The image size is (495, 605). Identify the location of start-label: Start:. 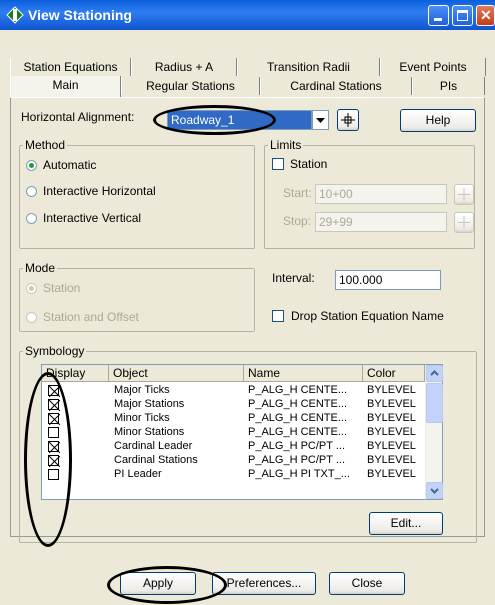
(297, 193).